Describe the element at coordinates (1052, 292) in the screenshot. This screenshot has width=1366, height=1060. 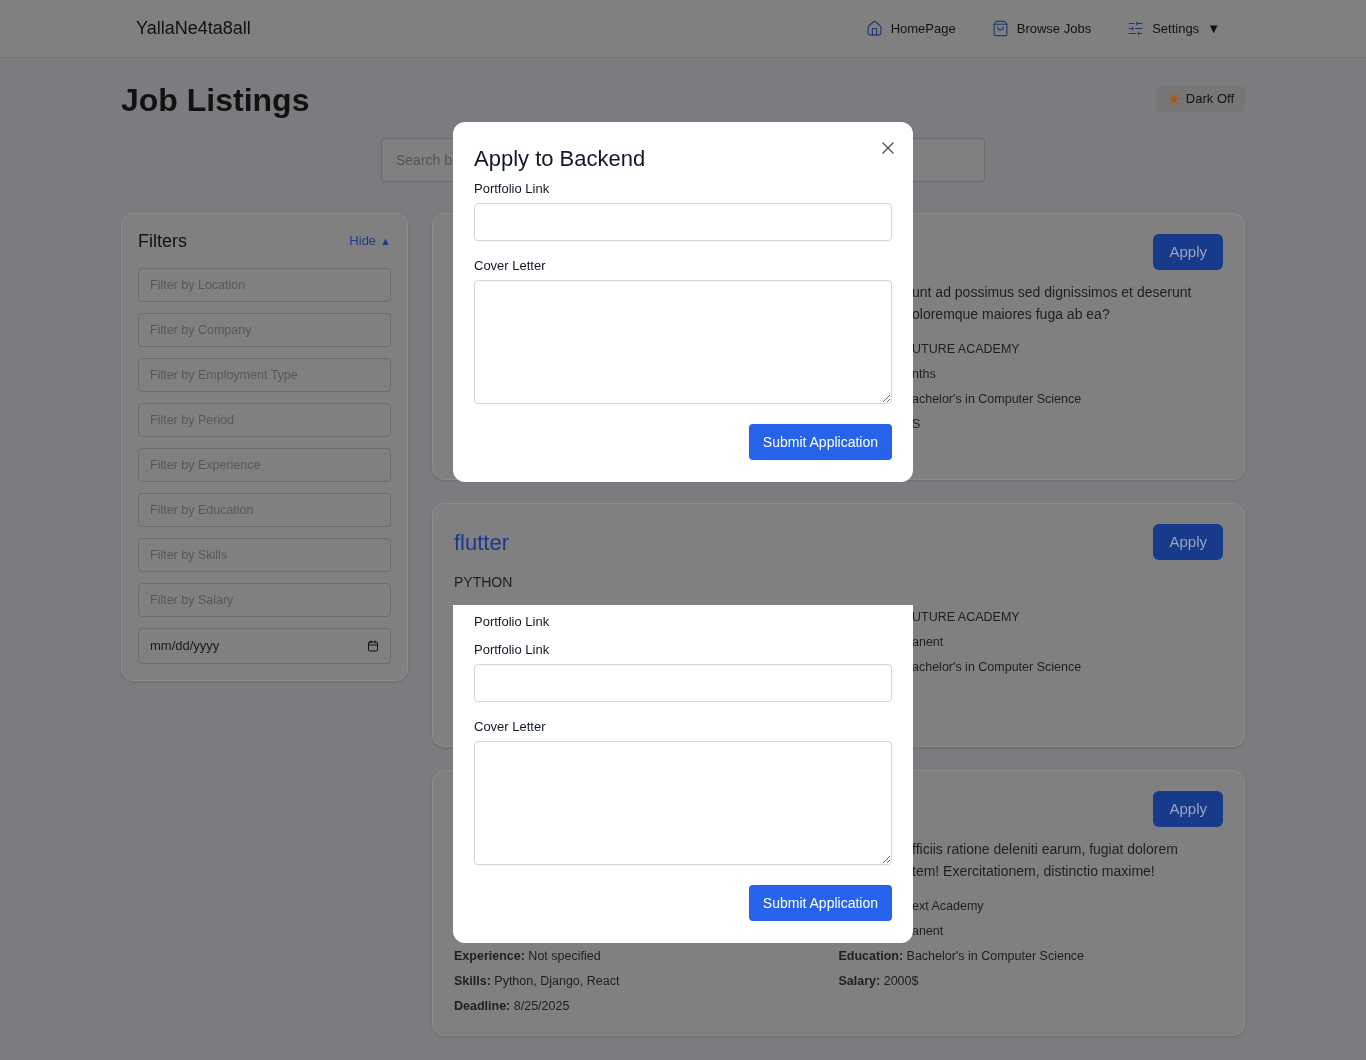
I see `description-text: unt ad possimus sed dignissimos et deserunt` at that location.